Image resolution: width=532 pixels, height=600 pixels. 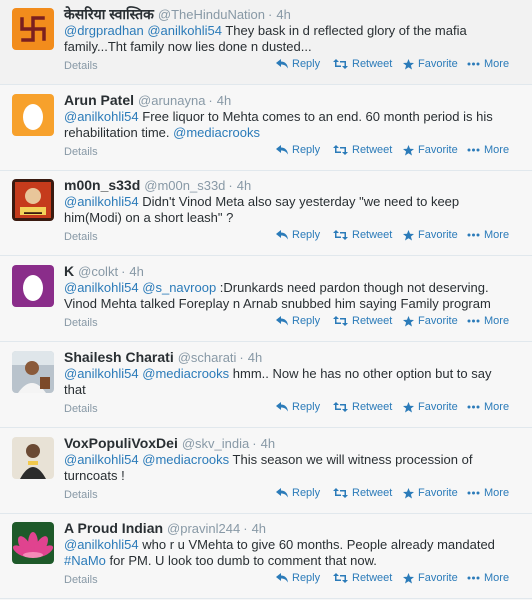 I want to click on user-handle: @scharati, so click(x=207, y=357).